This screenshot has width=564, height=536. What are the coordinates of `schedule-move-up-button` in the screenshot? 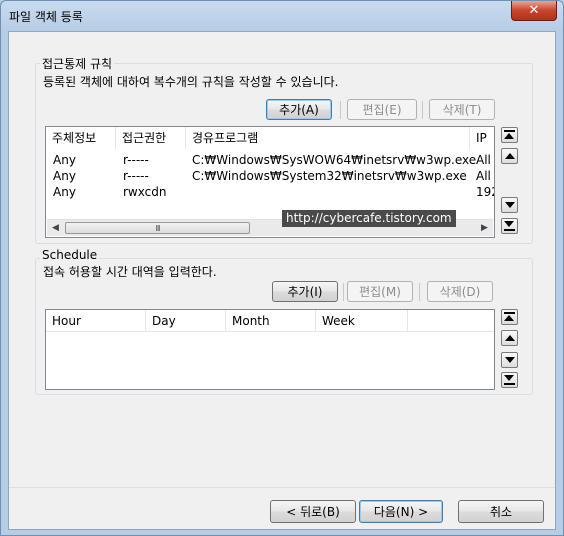 It's located at (509, 338).